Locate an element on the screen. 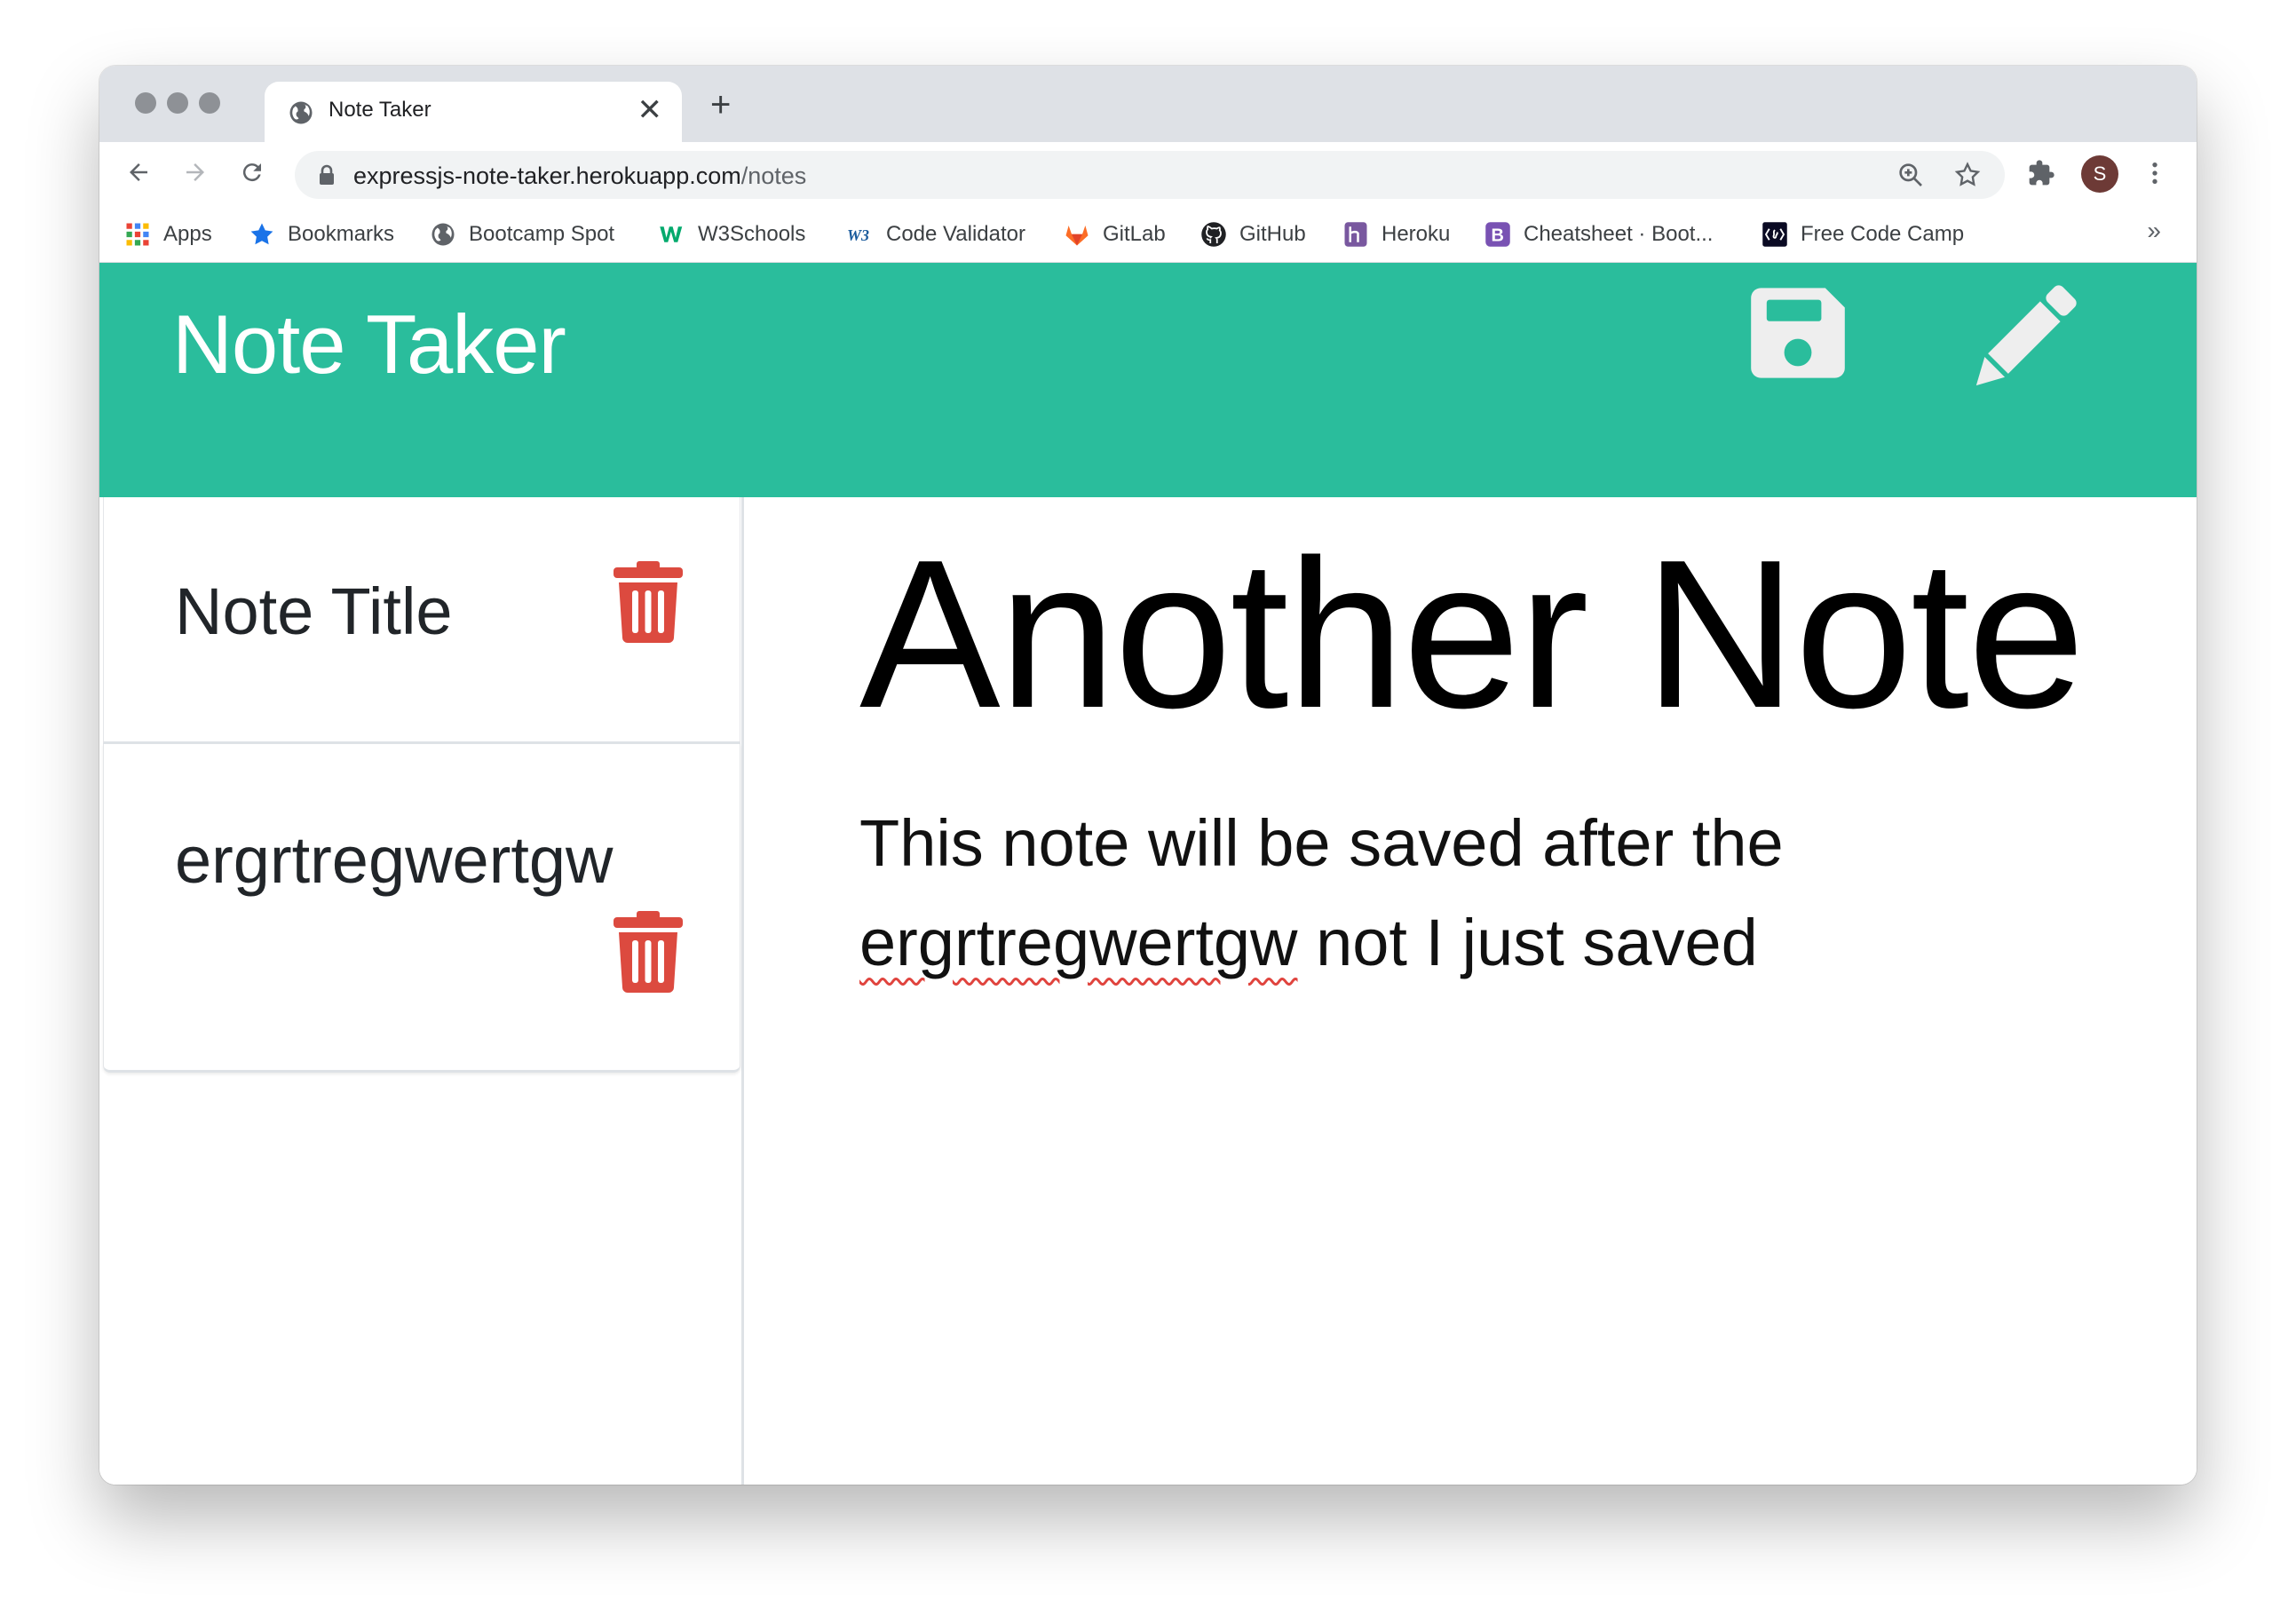 The image size is (2296, 1616). bookmark-github: GitHub is located at coordinates (1253, 234).